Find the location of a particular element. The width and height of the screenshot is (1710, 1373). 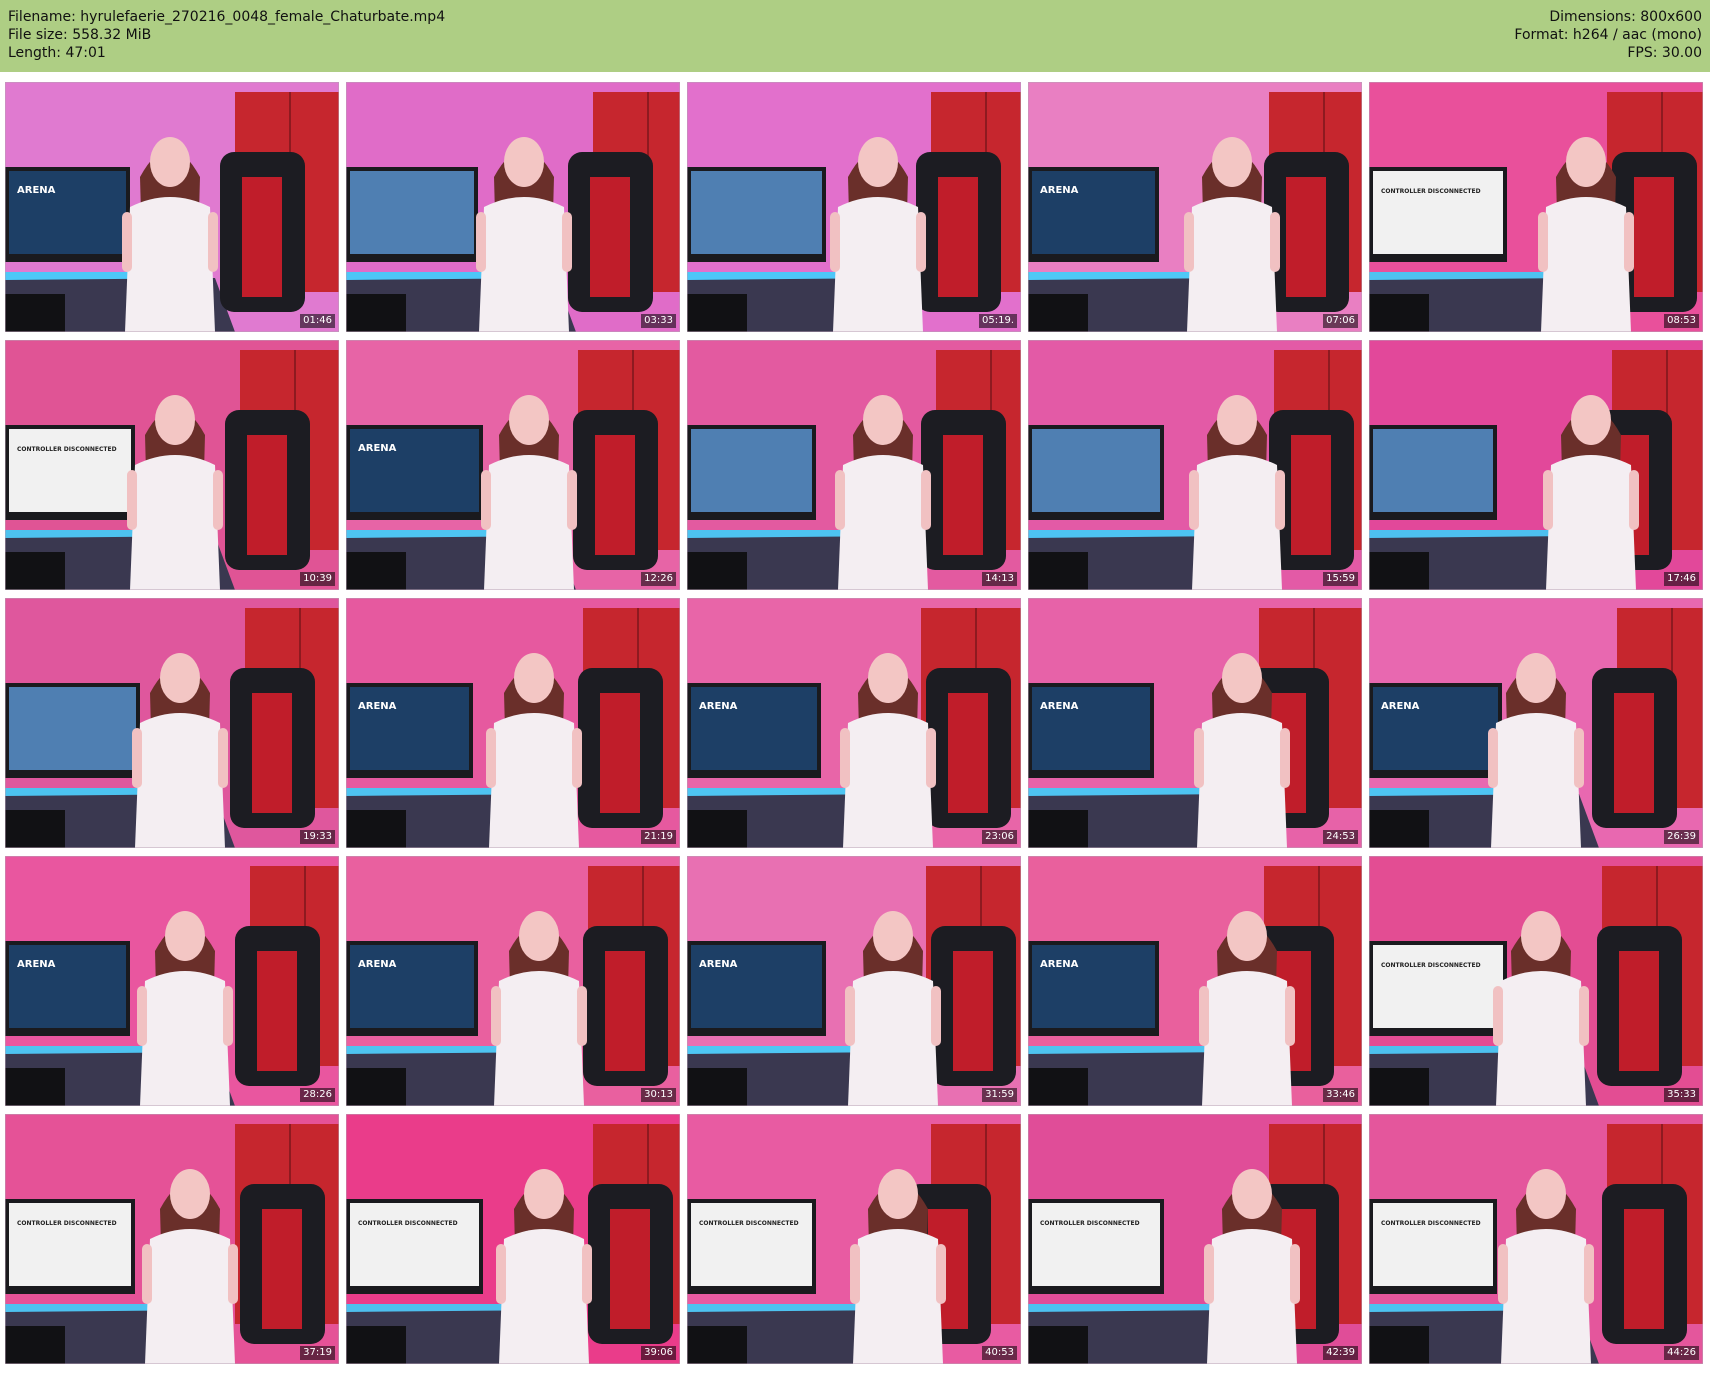

video-thumbnail: 17:46 is located at coordinates (1536, 465).